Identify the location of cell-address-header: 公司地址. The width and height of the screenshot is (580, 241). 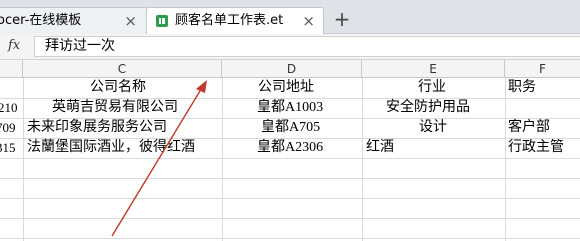
(286, 88).